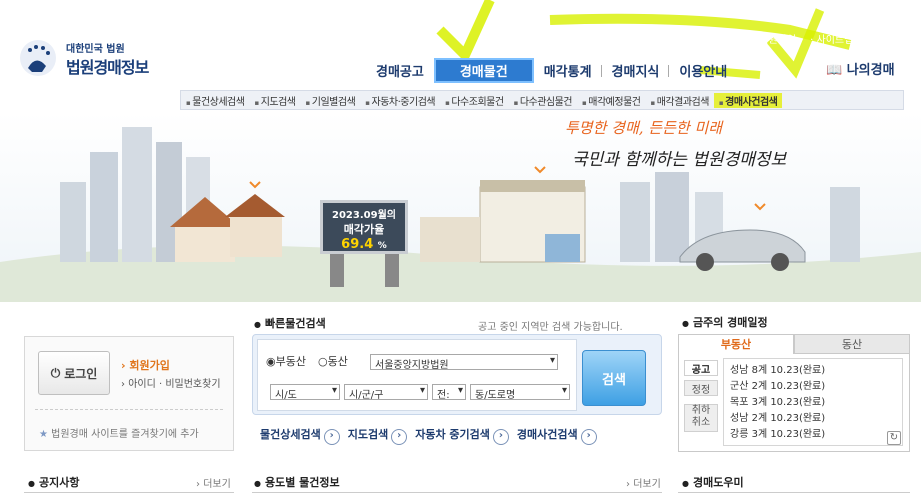  What do you see at coordinates (215, 100) in the screenshot?
I see `subnav-detail-search: 물건상세검색` at bounding box center [215, 100].